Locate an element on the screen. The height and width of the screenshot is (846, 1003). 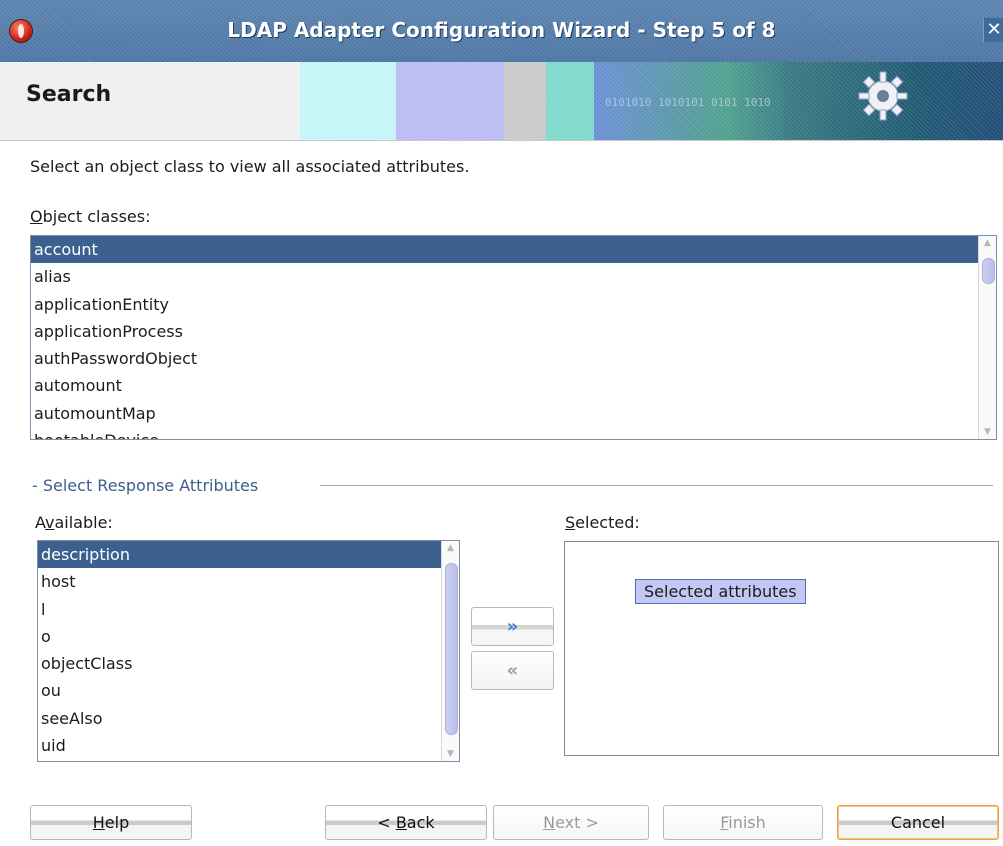
remove-attribute-button: « is located at coordinates (512, 670).